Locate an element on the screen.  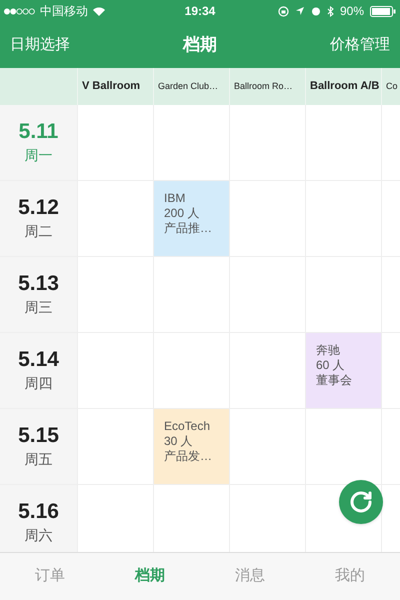
wifi-icon is located at coordinates (99, 11).